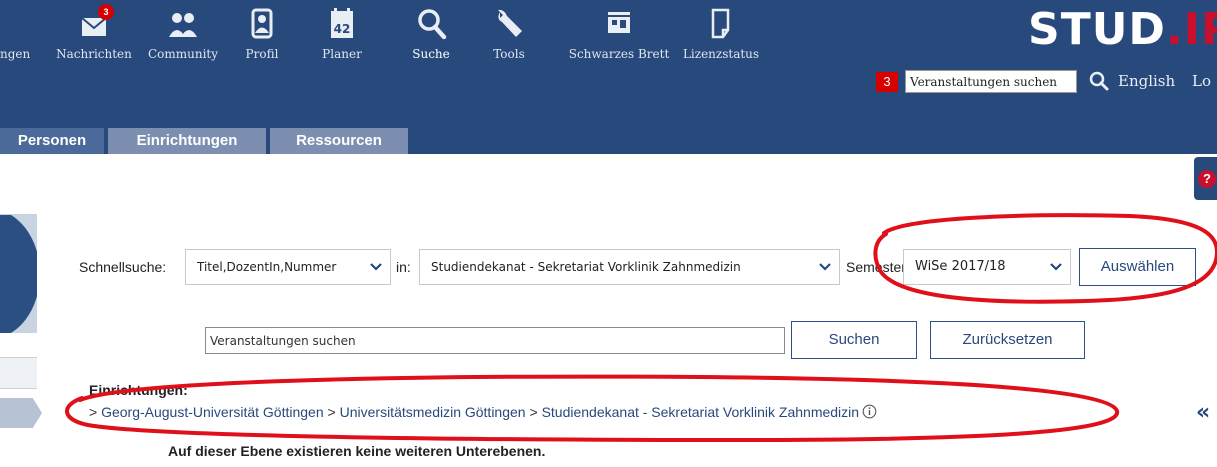  What do you see at coordinates (510, 23) in the screenshot?
I see `wrench-icon` at bounding box center [510, 23].